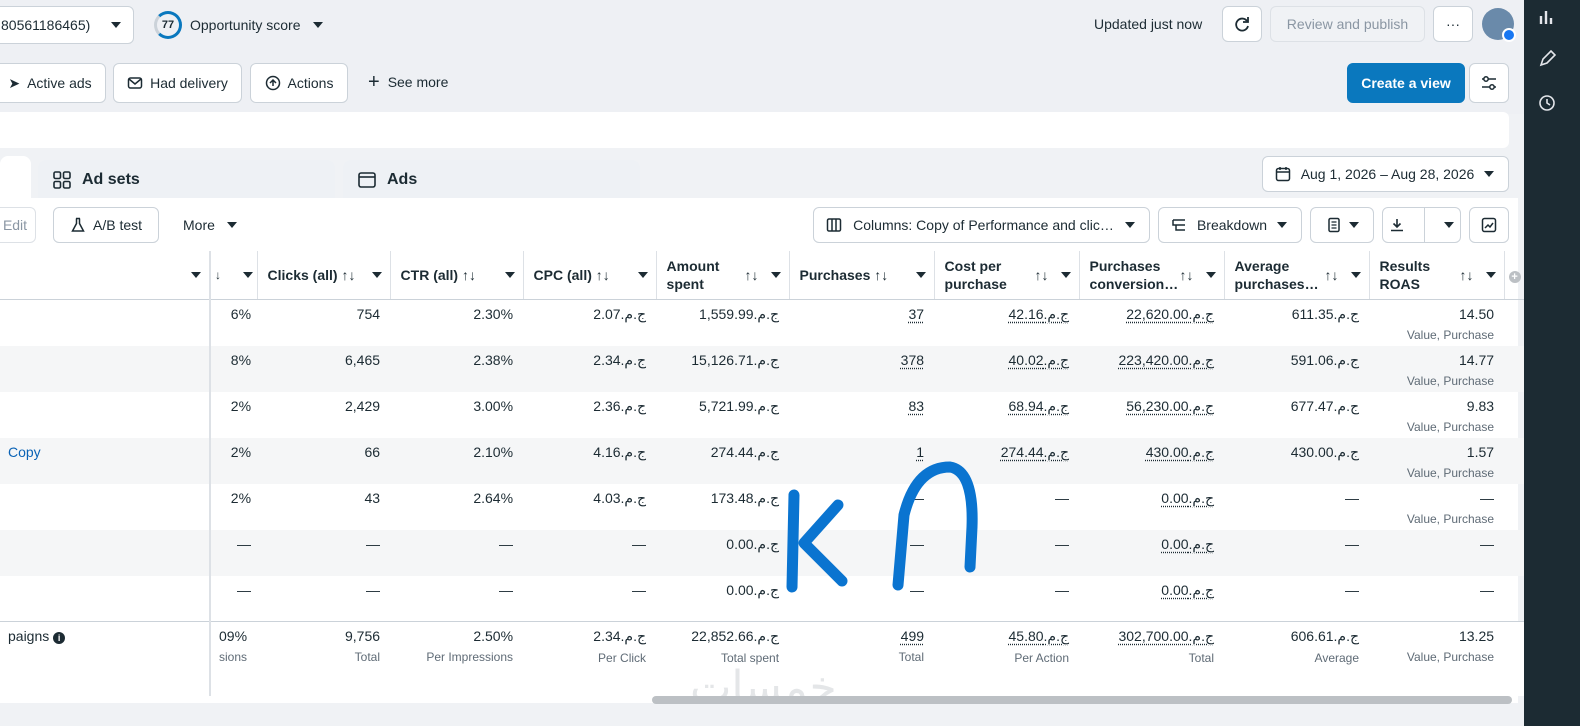 This screenshot has width=1580, height=726. I want to click on total-value: 499, so click(912, 636).